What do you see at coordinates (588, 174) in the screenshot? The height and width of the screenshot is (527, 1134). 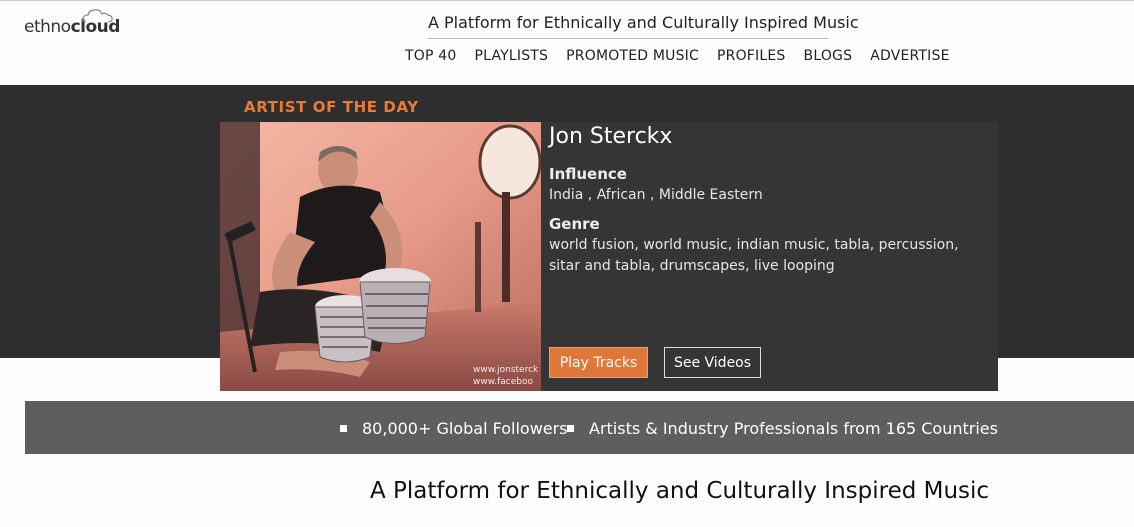 I see `influence-label: Influence` at bounding box center [588, 174].